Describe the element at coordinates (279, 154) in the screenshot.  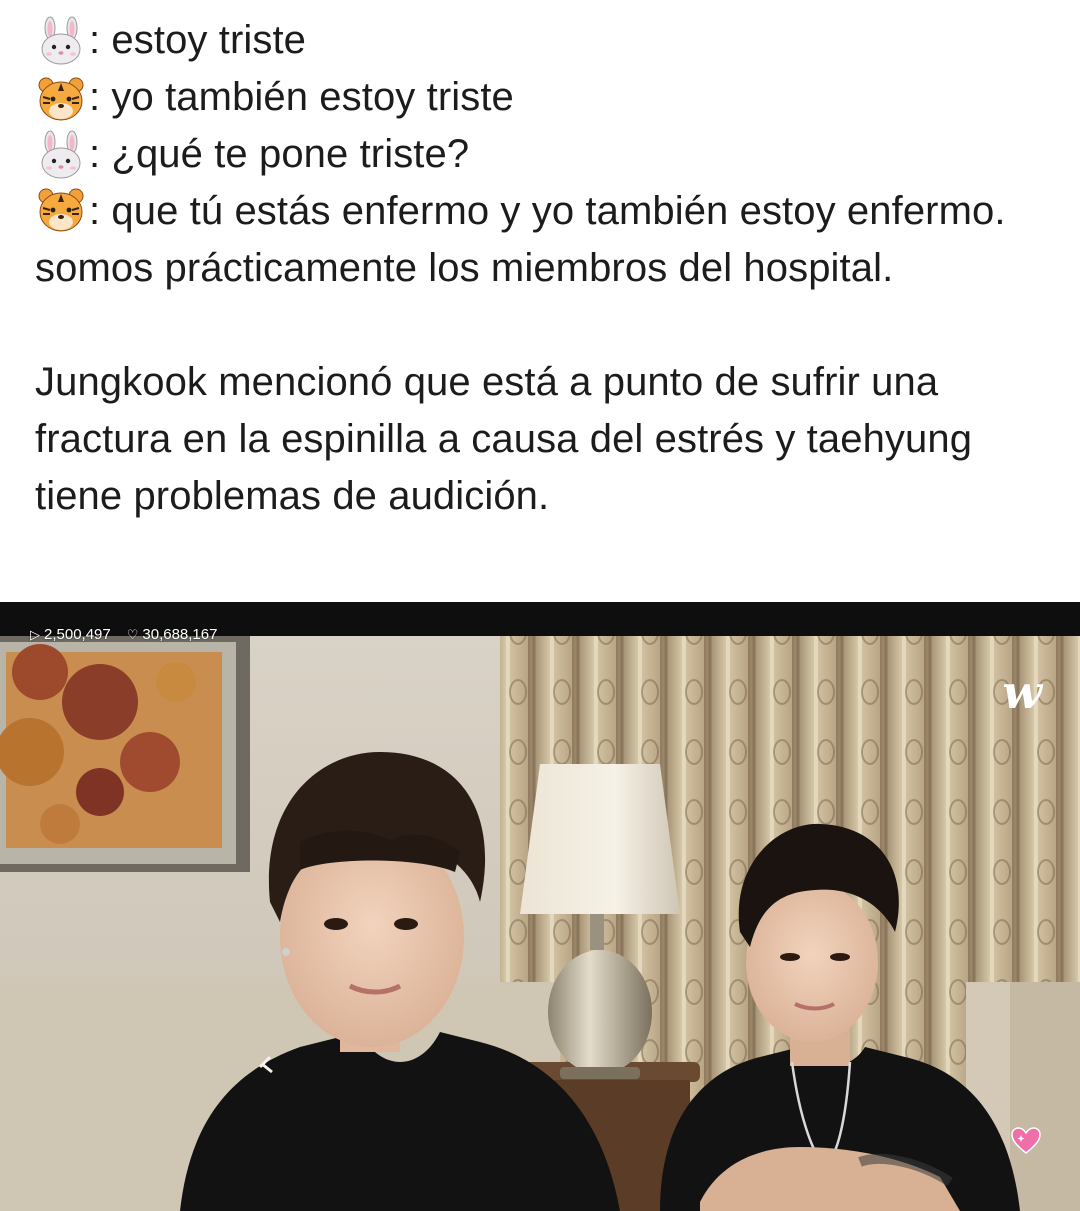
I see `chat-line-text: : ¿qué te pone triste?` at that location.